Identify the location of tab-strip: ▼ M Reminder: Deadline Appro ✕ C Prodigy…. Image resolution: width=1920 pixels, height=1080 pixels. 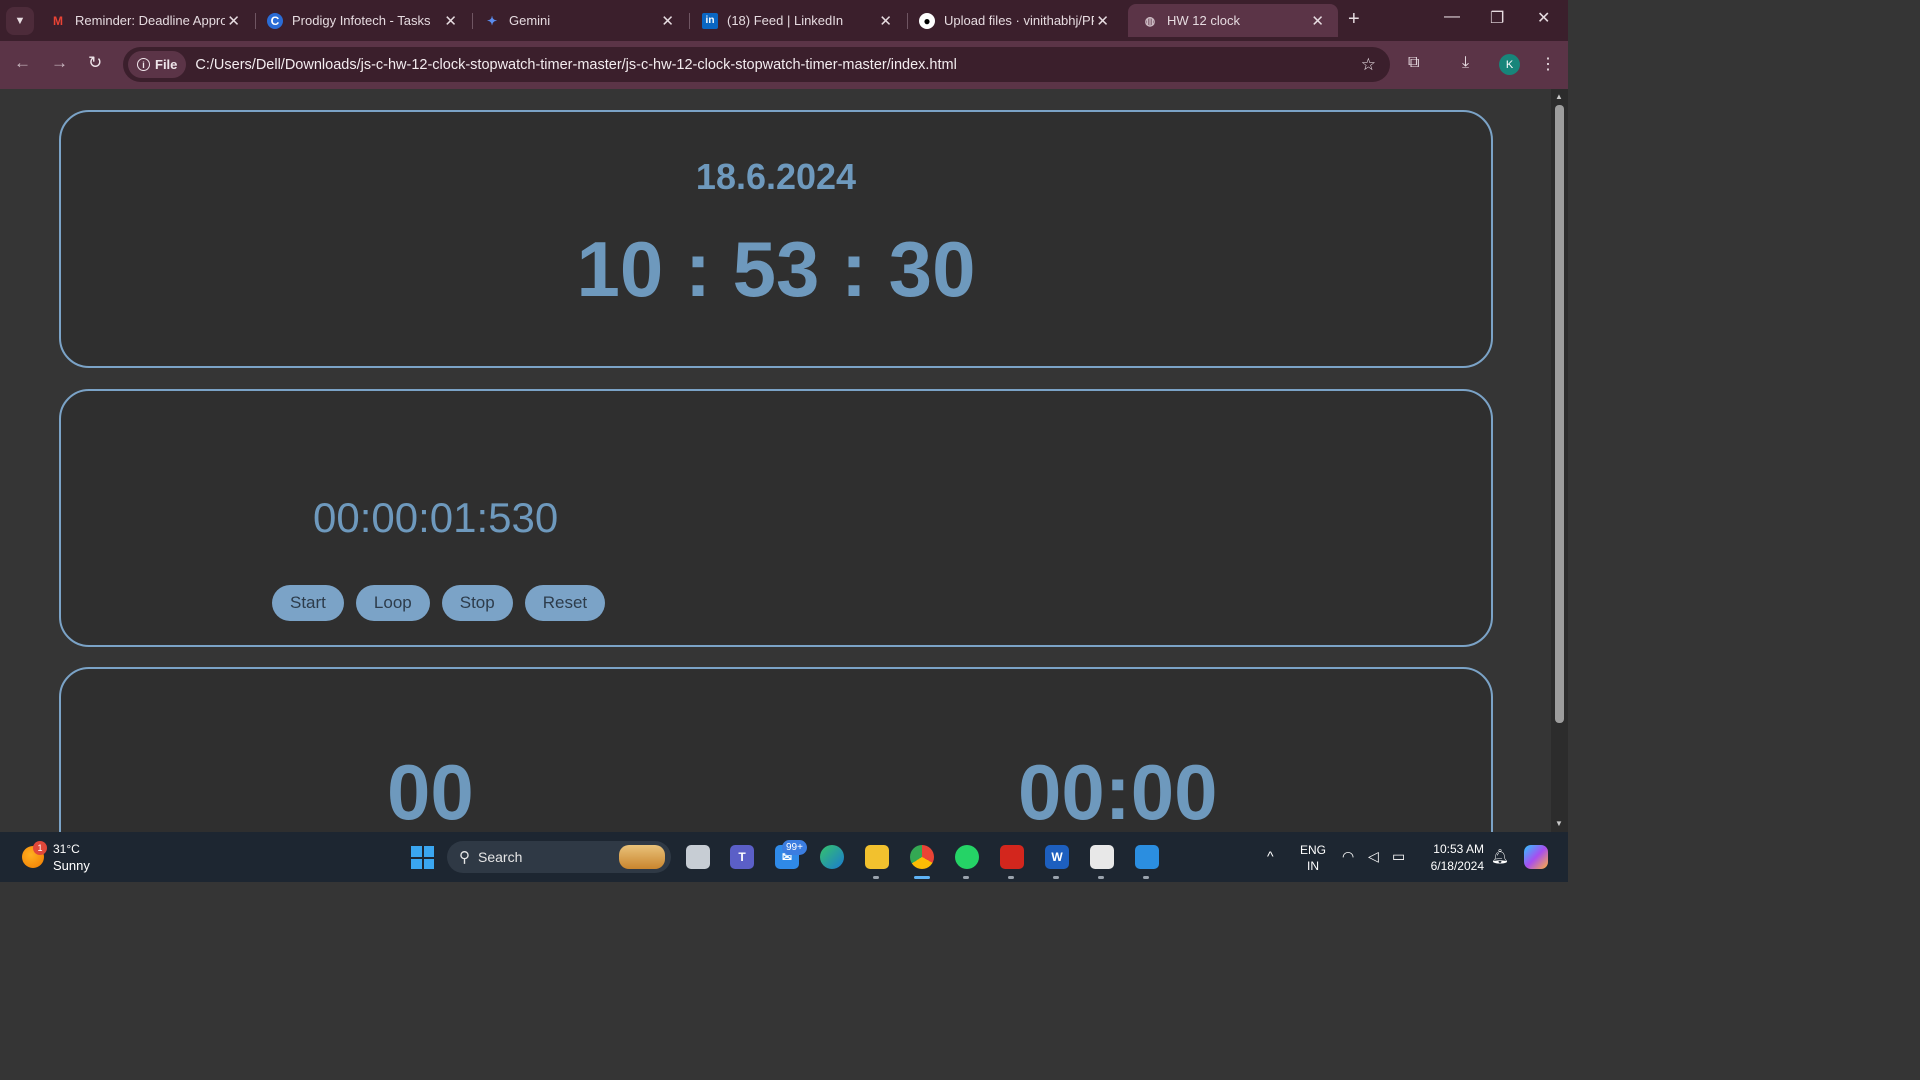
(784, 20).